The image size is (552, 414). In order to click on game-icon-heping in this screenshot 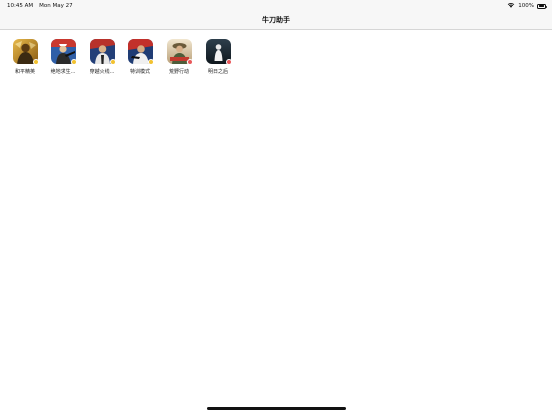, I will do `click(25, 52)`.